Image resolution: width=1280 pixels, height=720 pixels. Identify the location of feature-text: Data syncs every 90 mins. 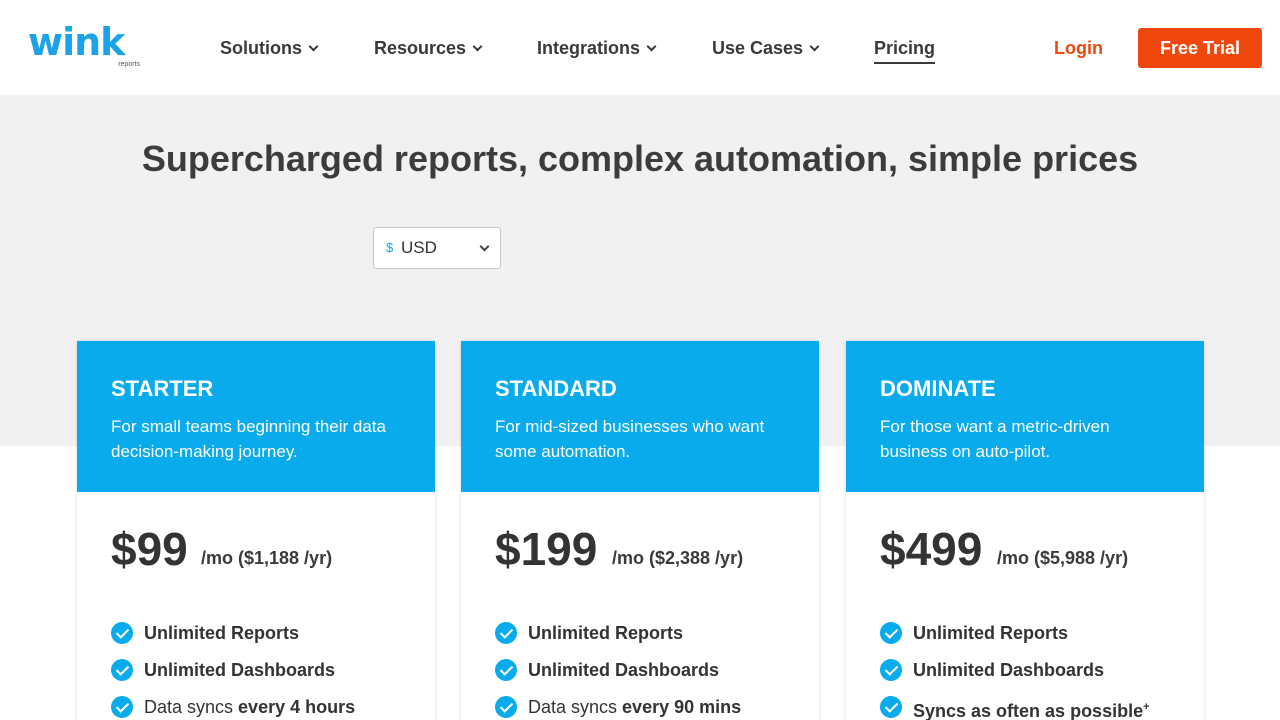
(634, 707).